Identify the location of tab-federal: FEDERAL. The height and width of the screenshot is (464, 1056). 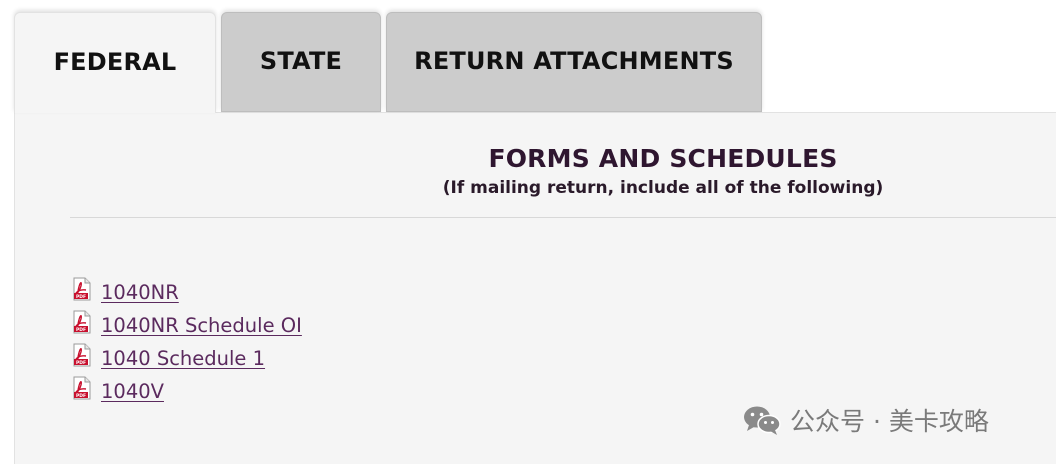
(115, 62).